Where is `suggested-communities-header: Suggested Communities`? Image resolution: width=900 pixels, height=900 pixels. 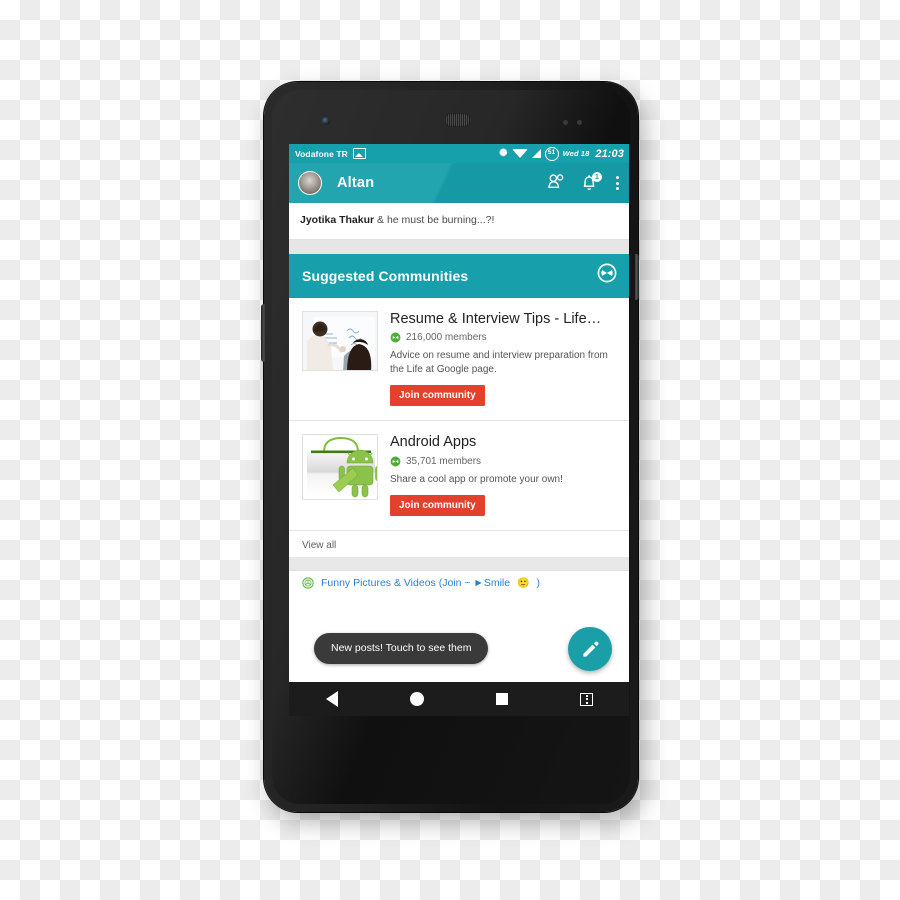 suggested-communities-header: Suggested Communities is located at coordinates (459, 275).